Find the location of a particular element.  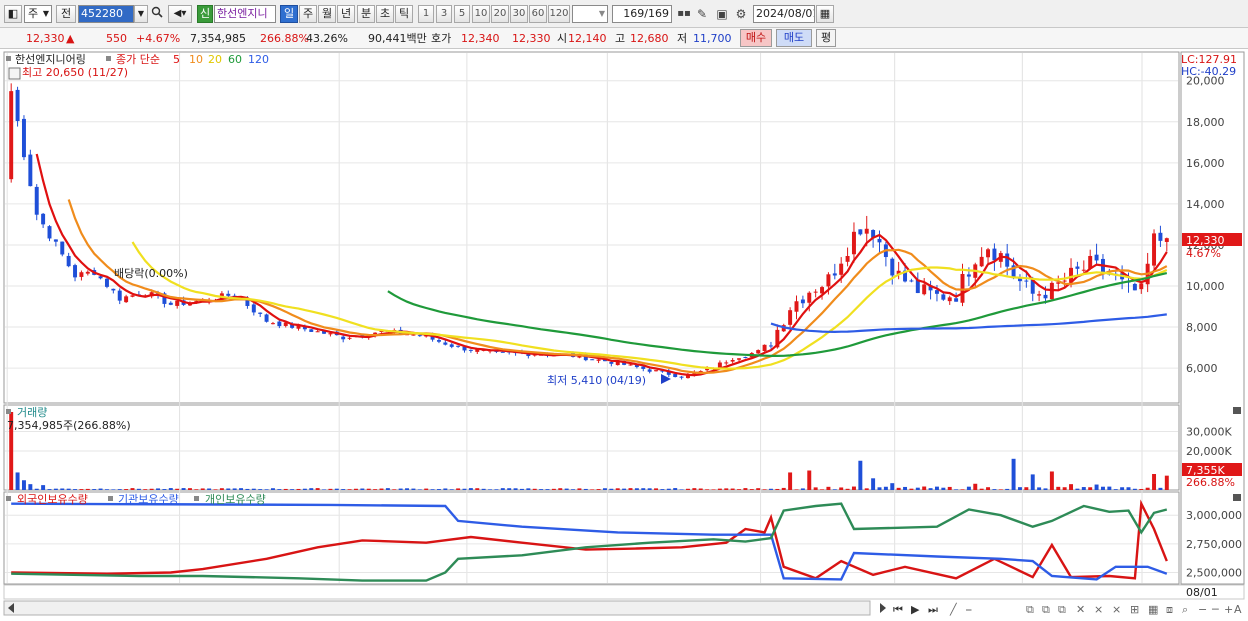

save-icon: ▣ is located at coordinates (722, 14).